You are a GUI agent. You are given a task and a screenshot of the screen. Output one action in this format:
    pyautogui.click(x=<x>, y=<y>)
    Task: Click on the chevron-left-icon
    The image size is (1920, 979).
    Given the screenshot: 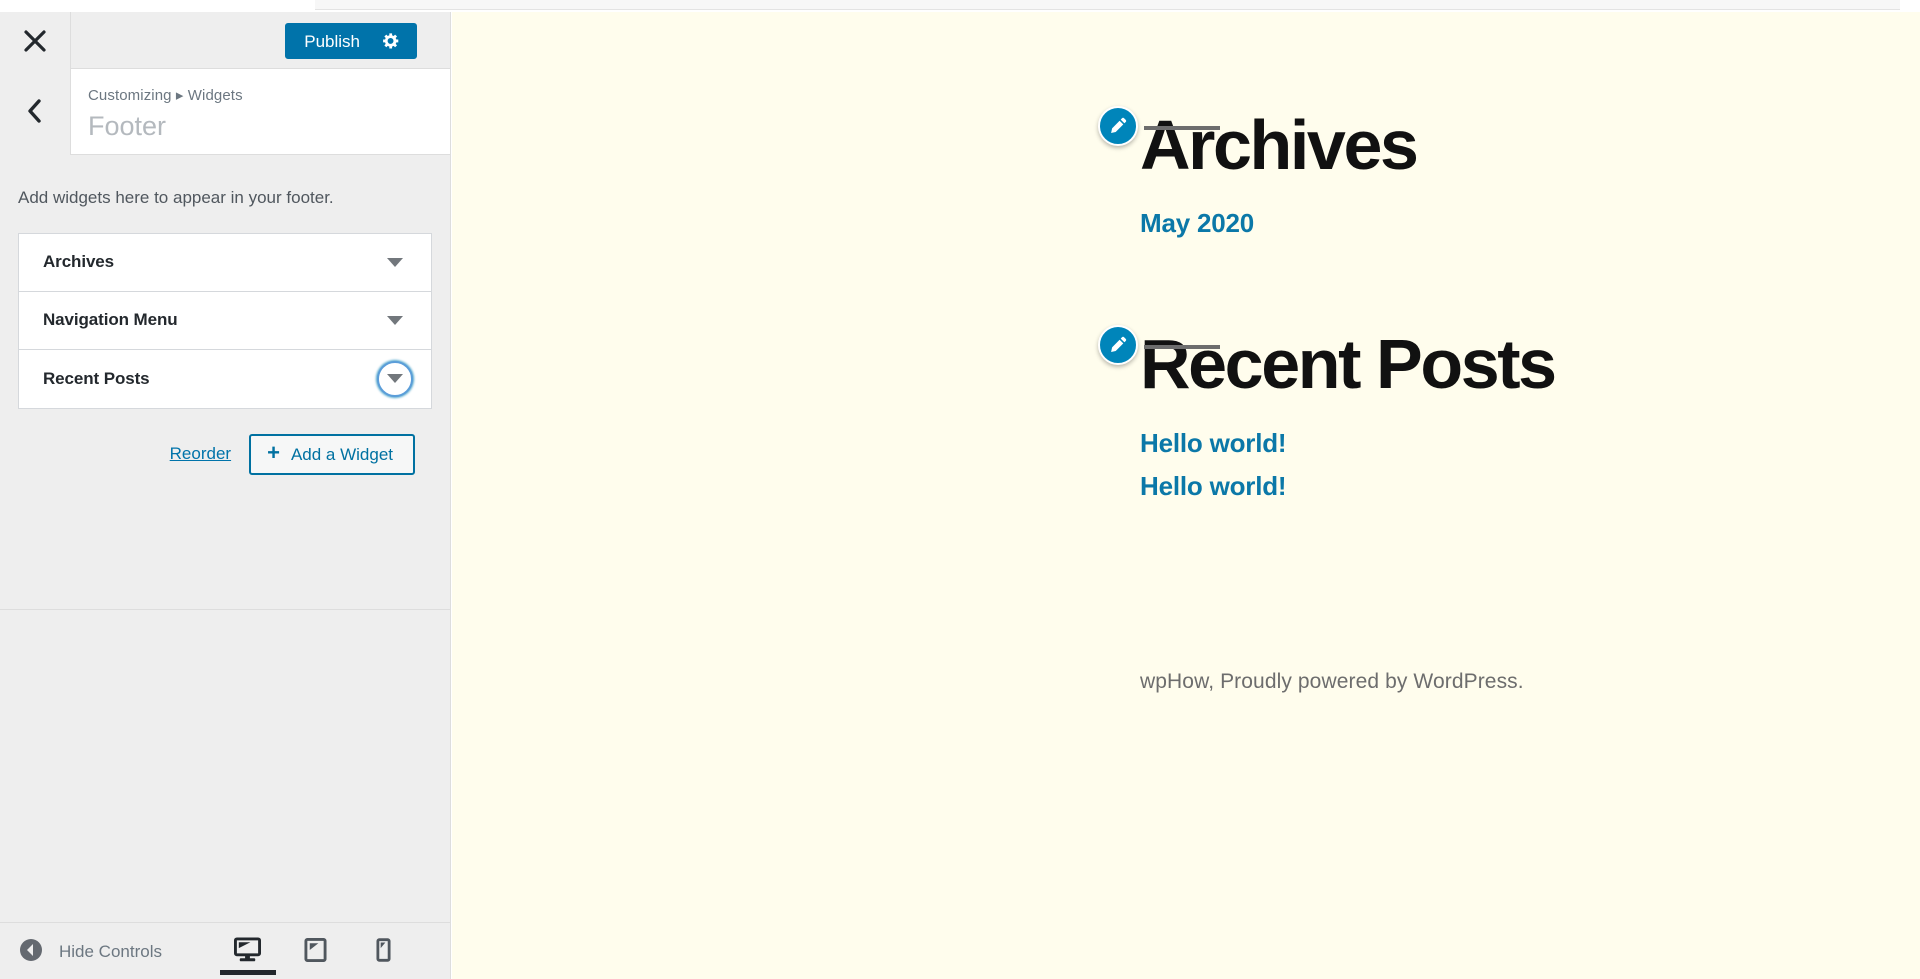 What is the action you would take?
    pyautogui.click(x=35, y=112)
    